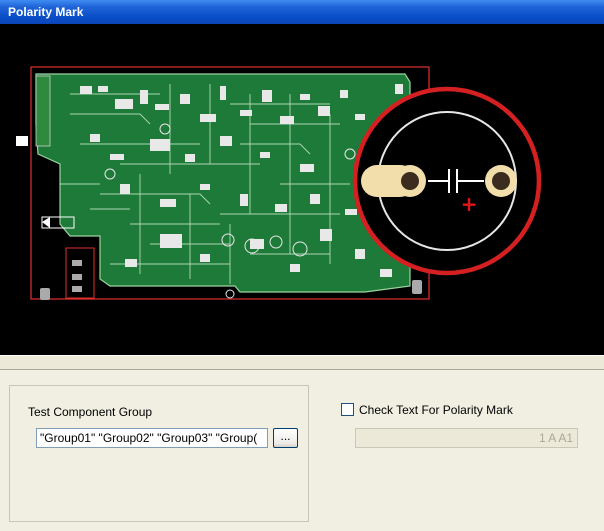  I want to click on test-component-group-input: "Group01" "Group02" "Group03" "Group(, so click(152, 438).